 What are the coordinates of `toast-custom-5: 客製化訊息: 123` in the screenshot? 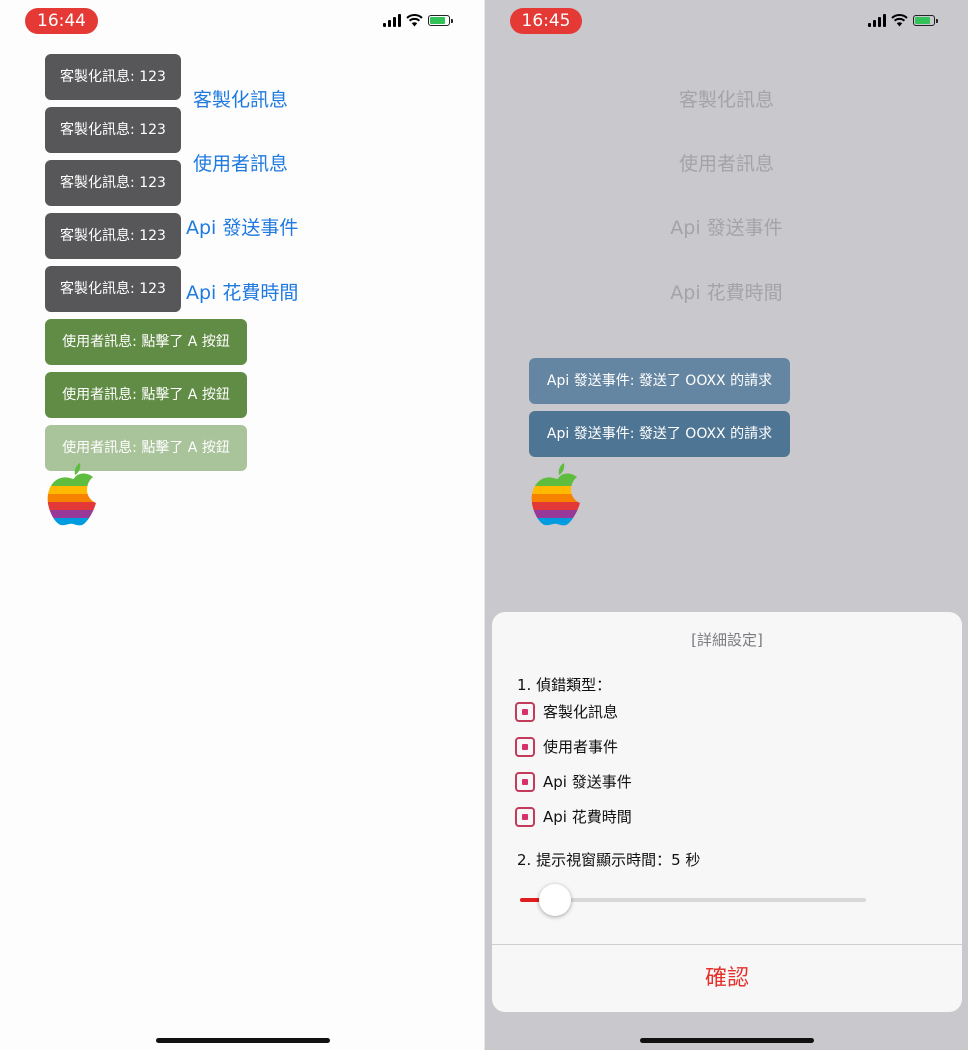 It's located at (113, 289).